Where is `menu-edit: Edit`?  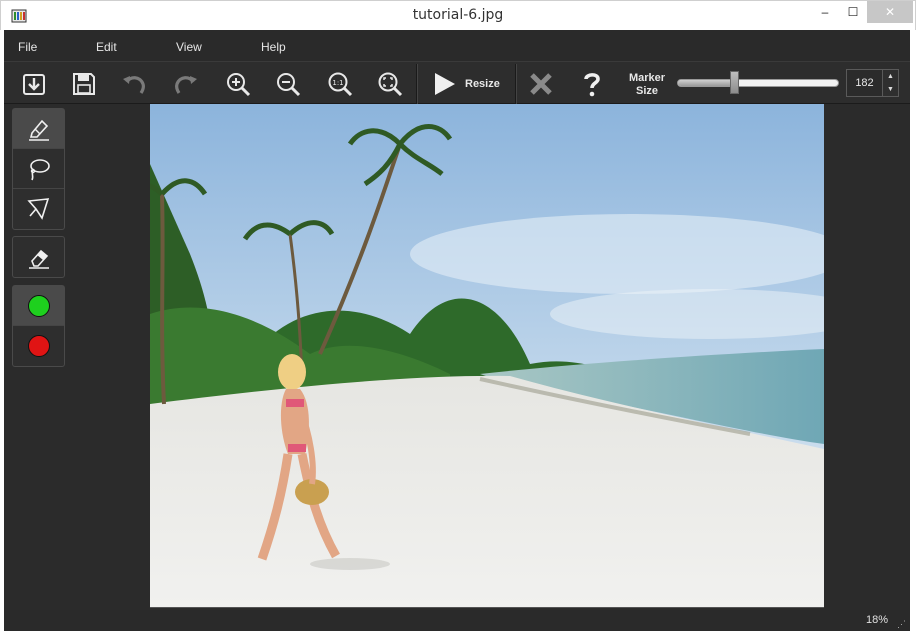
menu-edit: Edit is located at coordinates (106, 47).